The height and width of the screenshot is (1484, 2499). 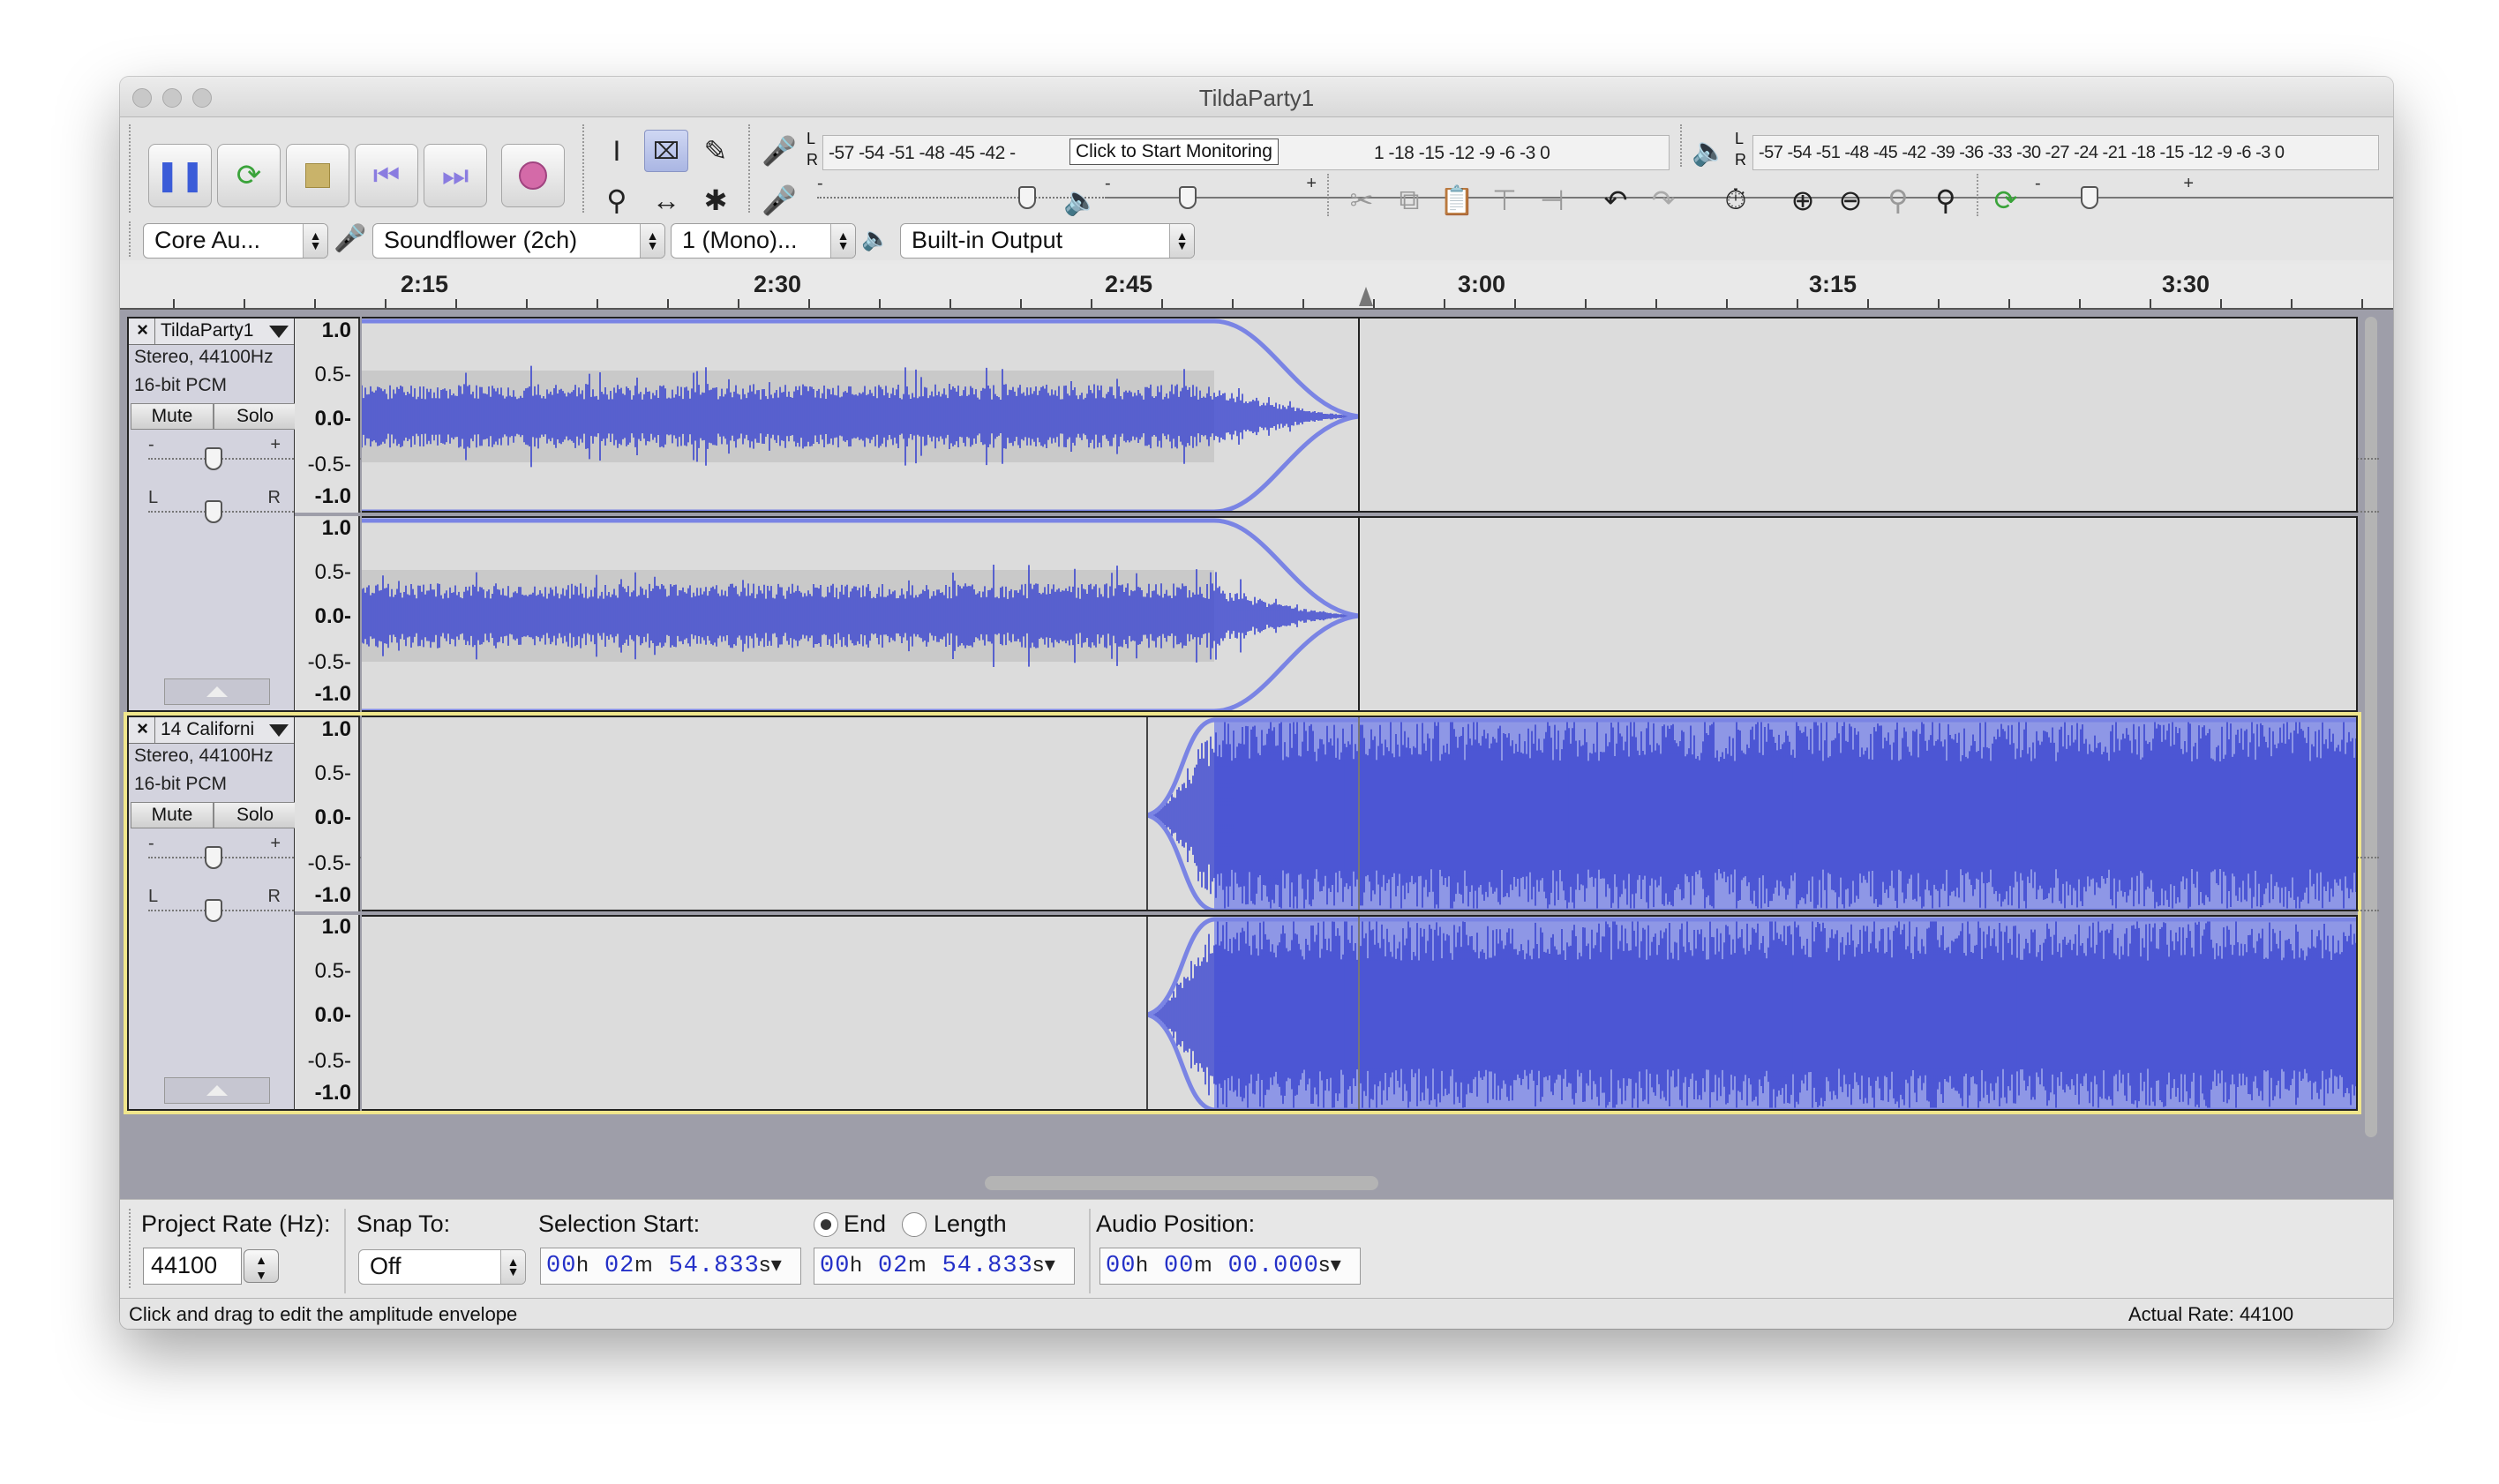 What do you see at coordinates (442, 1267) in the screenshot?
I see `snap-to-select: Off ▲ ▼` at bounding box center [442, 1267].